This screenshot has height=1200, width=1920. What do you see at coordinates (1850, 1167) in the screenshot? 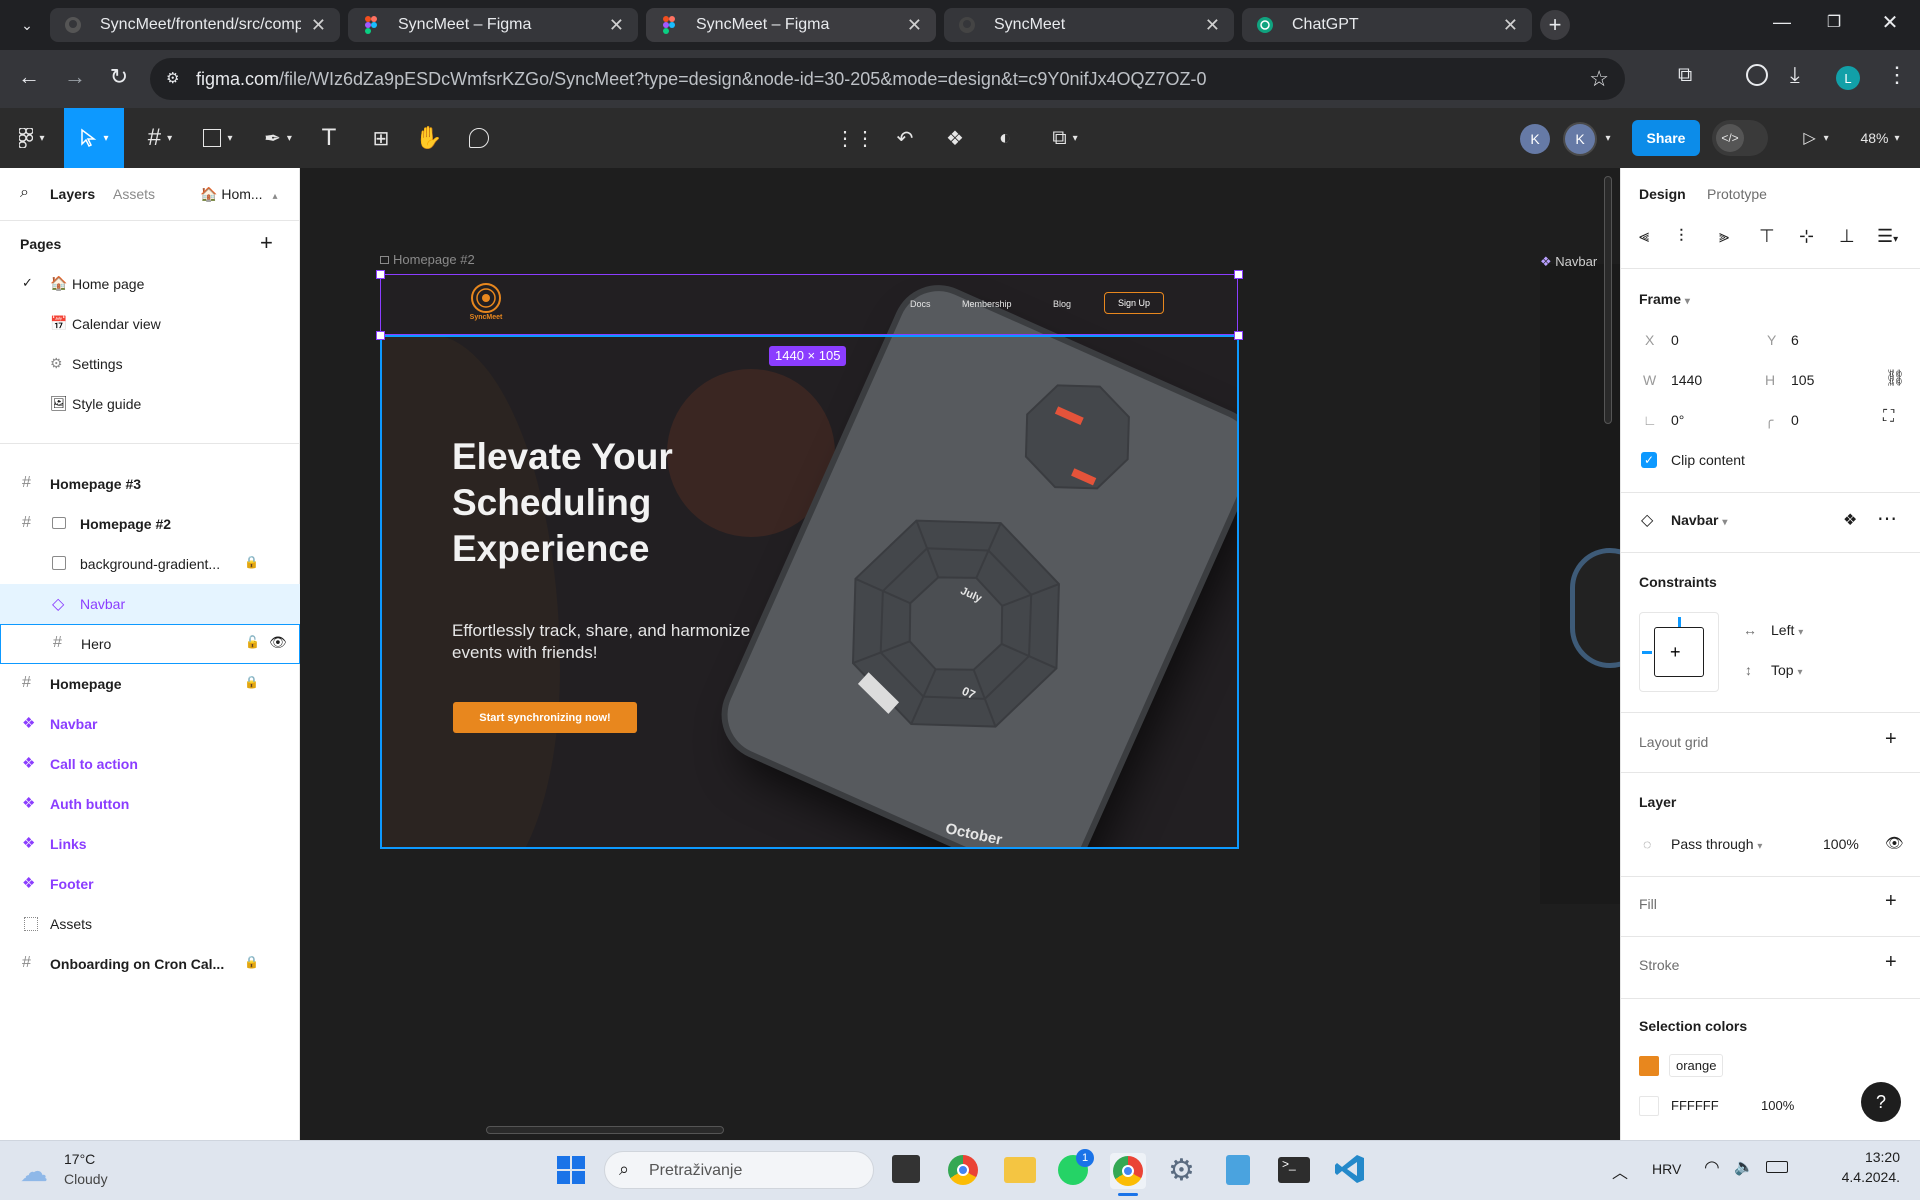
I see `clock: 13:20 4.4.2024.` at bounding box center [1850, 1167].